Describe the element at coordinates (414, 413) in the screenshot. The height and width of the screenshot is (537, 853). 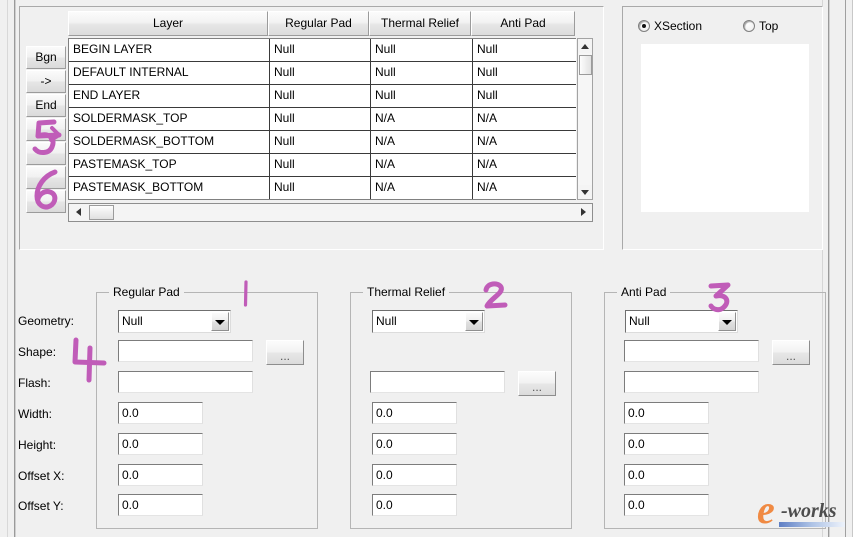
I see `thermal-relief-width-input: 0.0` at that location.